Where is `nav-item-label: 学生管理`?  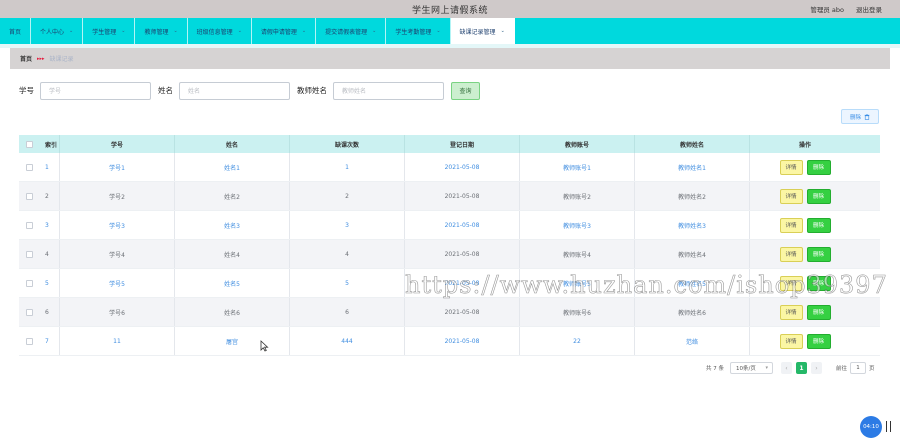
nav-item-label: 学生管理 is located at coordinates (104, 32).